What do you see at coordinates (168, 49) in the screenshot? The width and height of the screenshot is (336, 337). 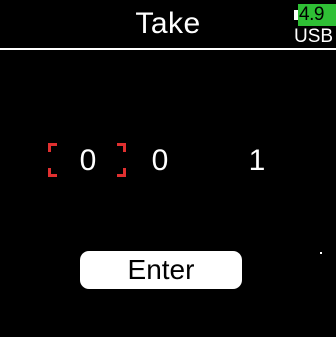 I see `header-divider` at bounding box center [168, 49].